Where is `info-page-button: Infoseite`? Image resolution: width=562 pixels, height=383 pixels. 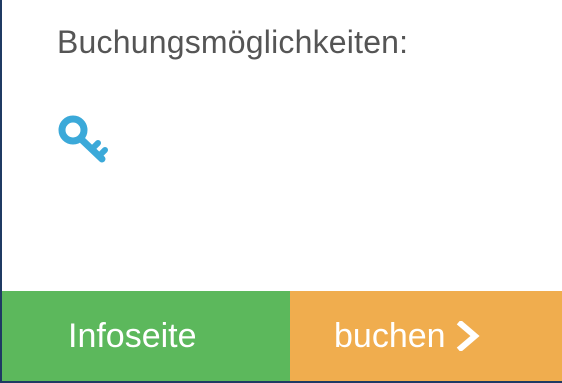 info-page-button: Infoseite is located at coordinates (146, 336).